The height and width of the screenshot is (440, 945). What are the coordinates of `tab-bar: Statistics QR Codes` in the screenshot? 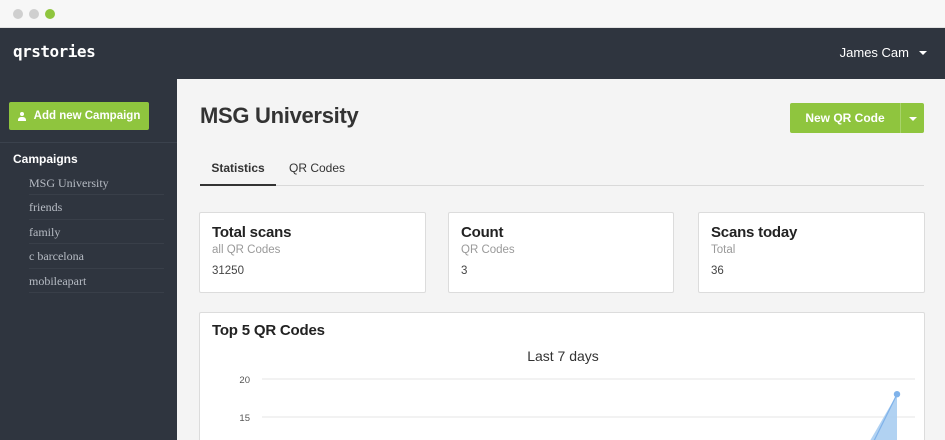 It's located at (562, 169).